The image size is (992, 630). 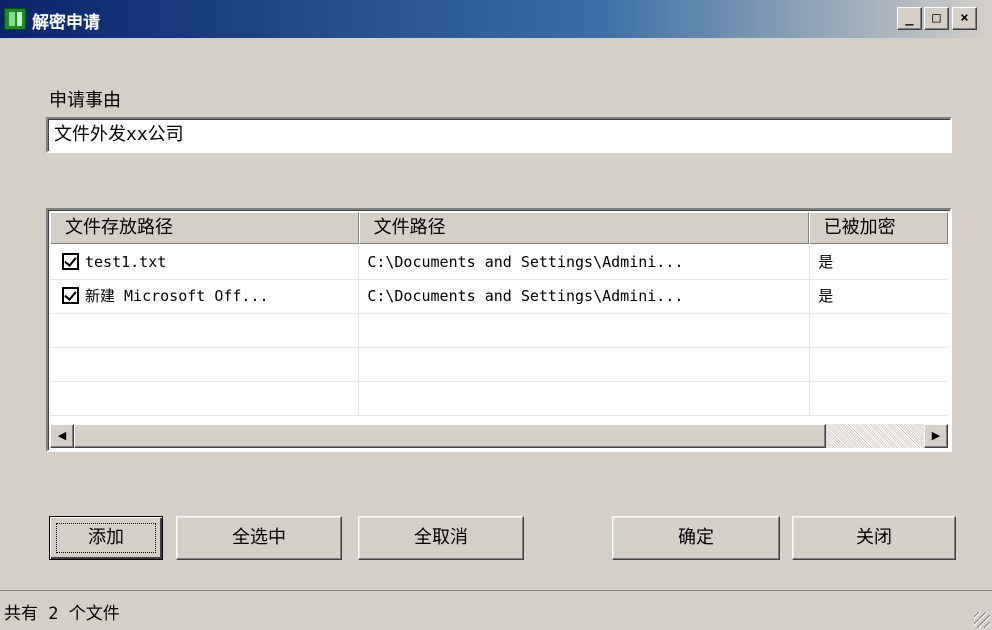 I want to click on minimize-button: _, so click(x=909, y=18).